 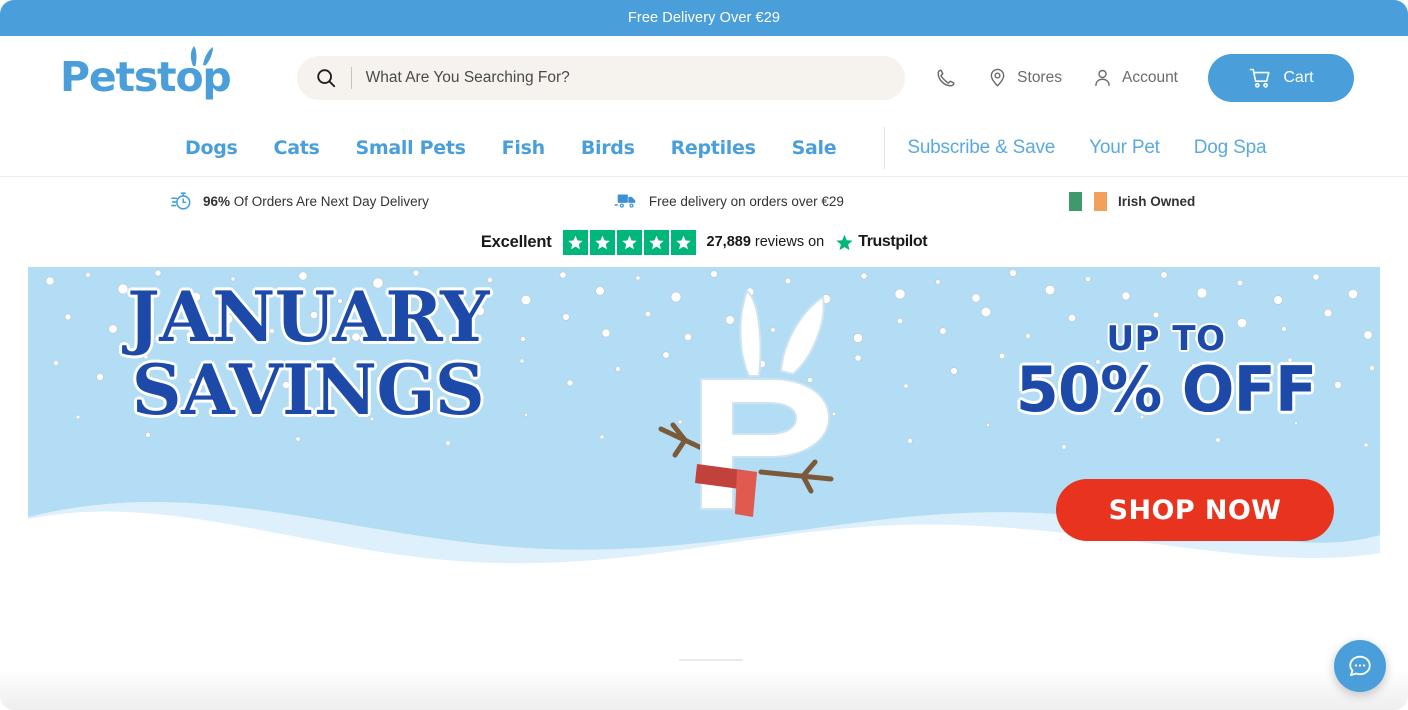 What do you see at coordinates (1039, 77) in the screenshot?
I see `stores-label: Stores` at bounding box center [1039, 77].